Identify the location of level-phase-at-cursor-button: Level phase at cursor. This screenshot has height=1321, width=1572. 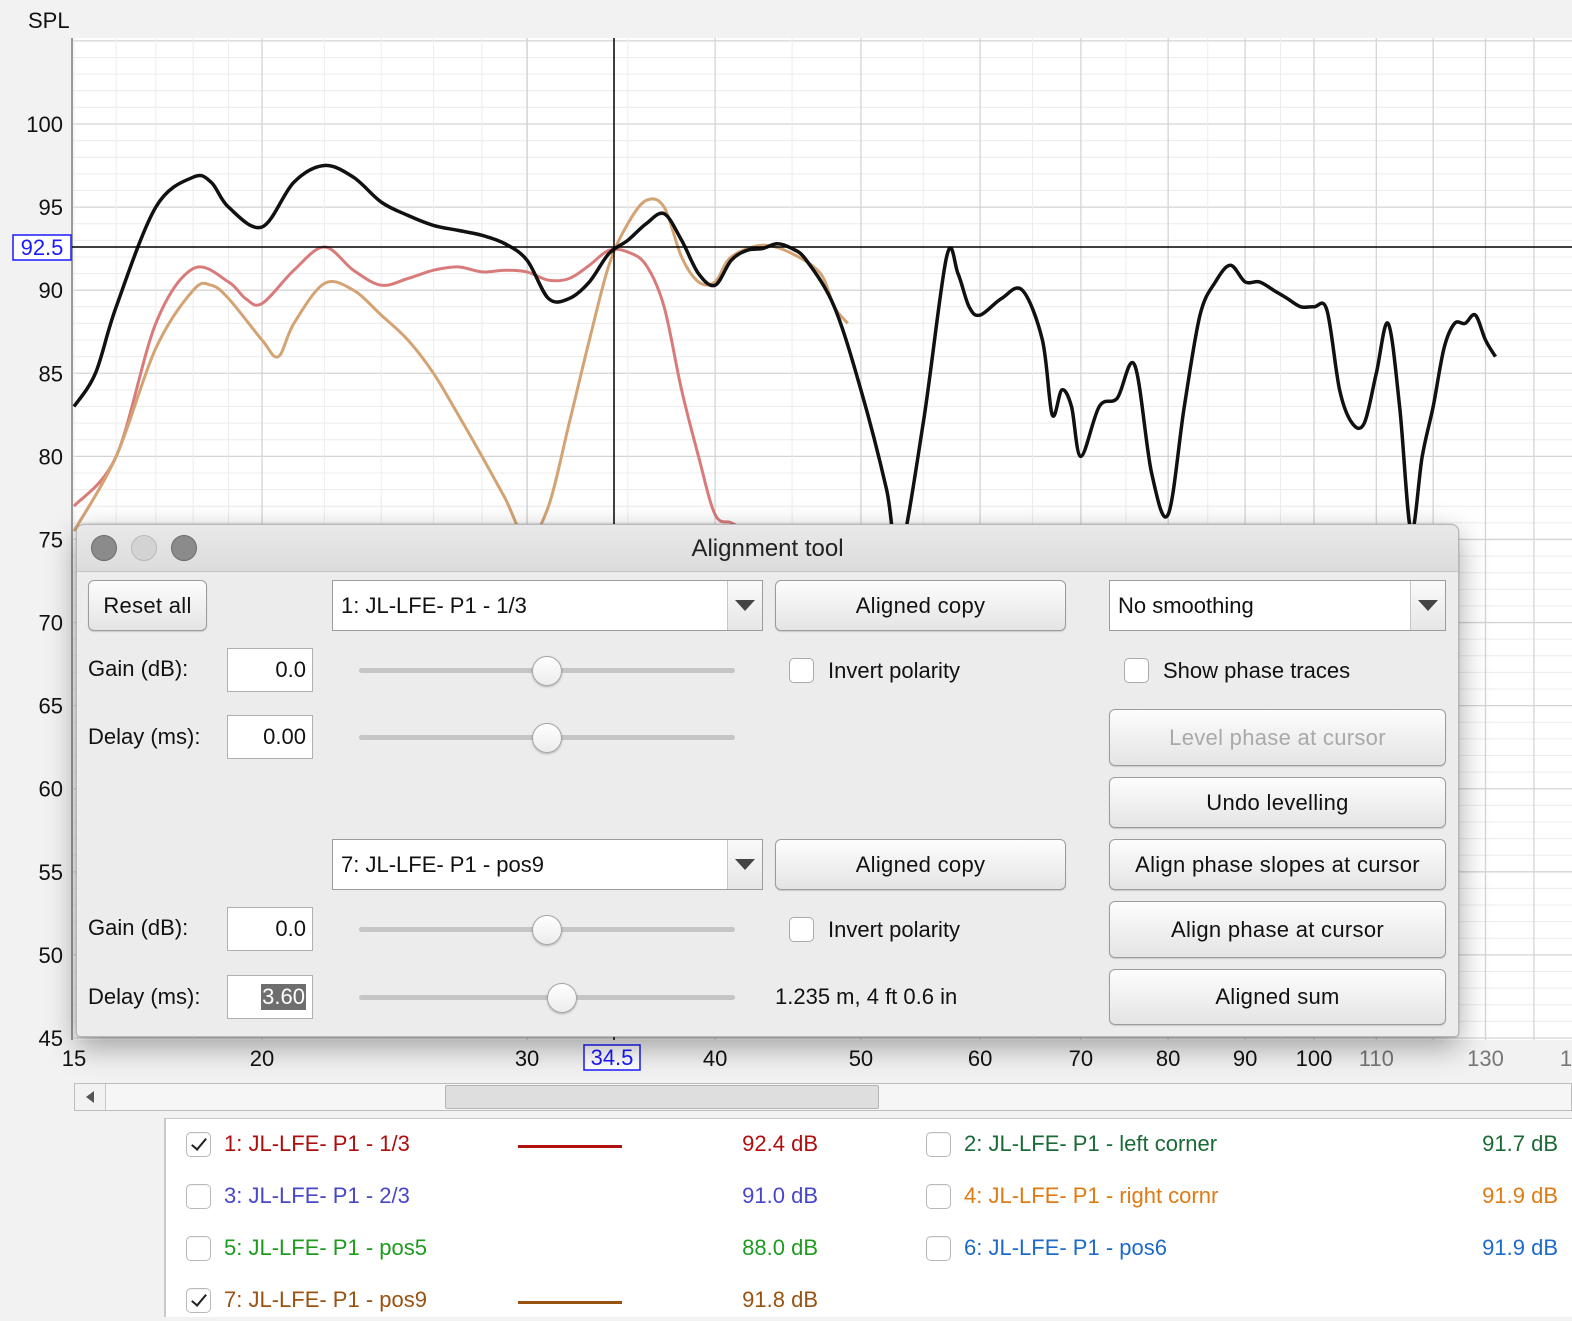
(1277, 737).